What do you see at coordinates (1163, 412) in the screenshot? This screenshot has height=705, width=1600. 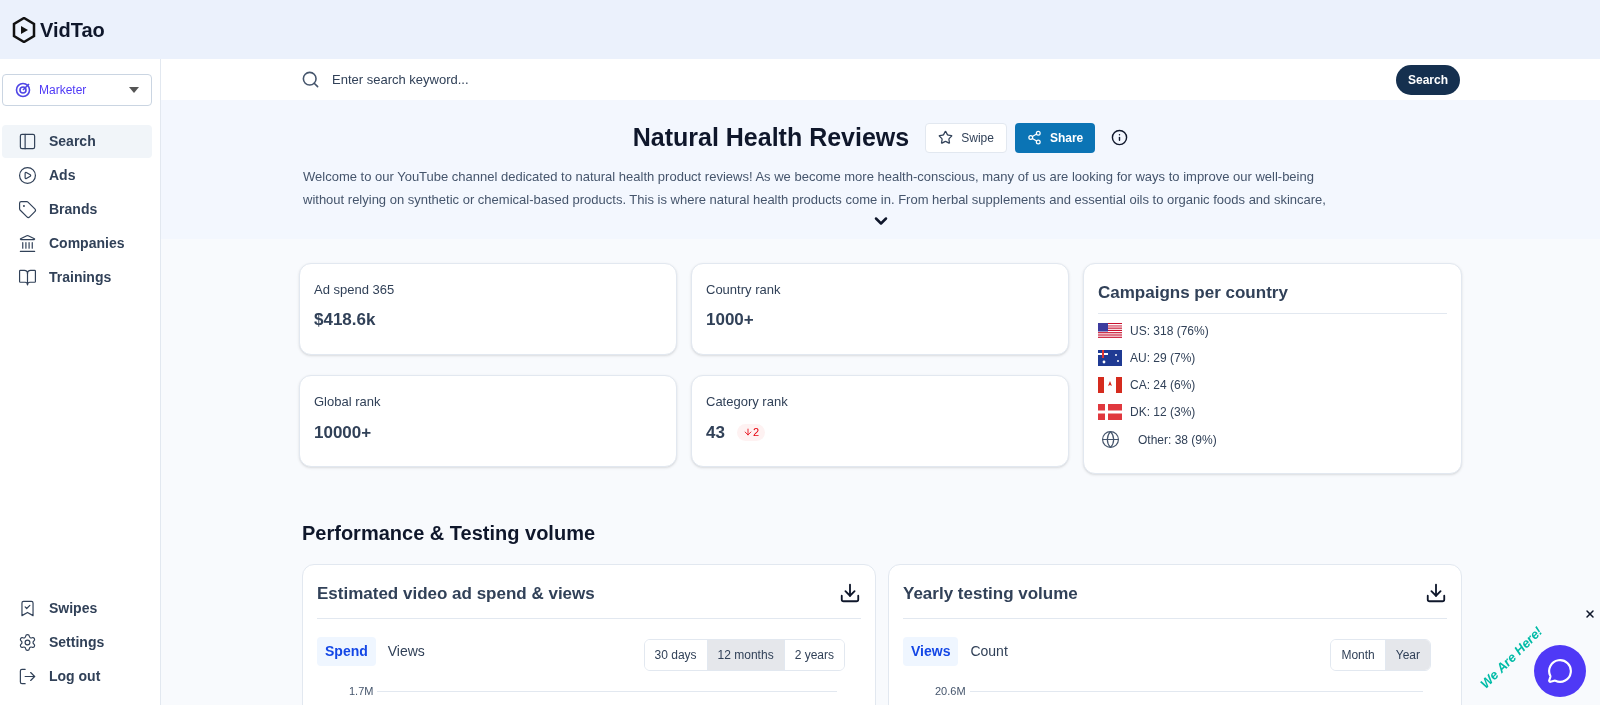 I see `country-count: DK: 12 (3%)` at bounding box center [1163, 412].